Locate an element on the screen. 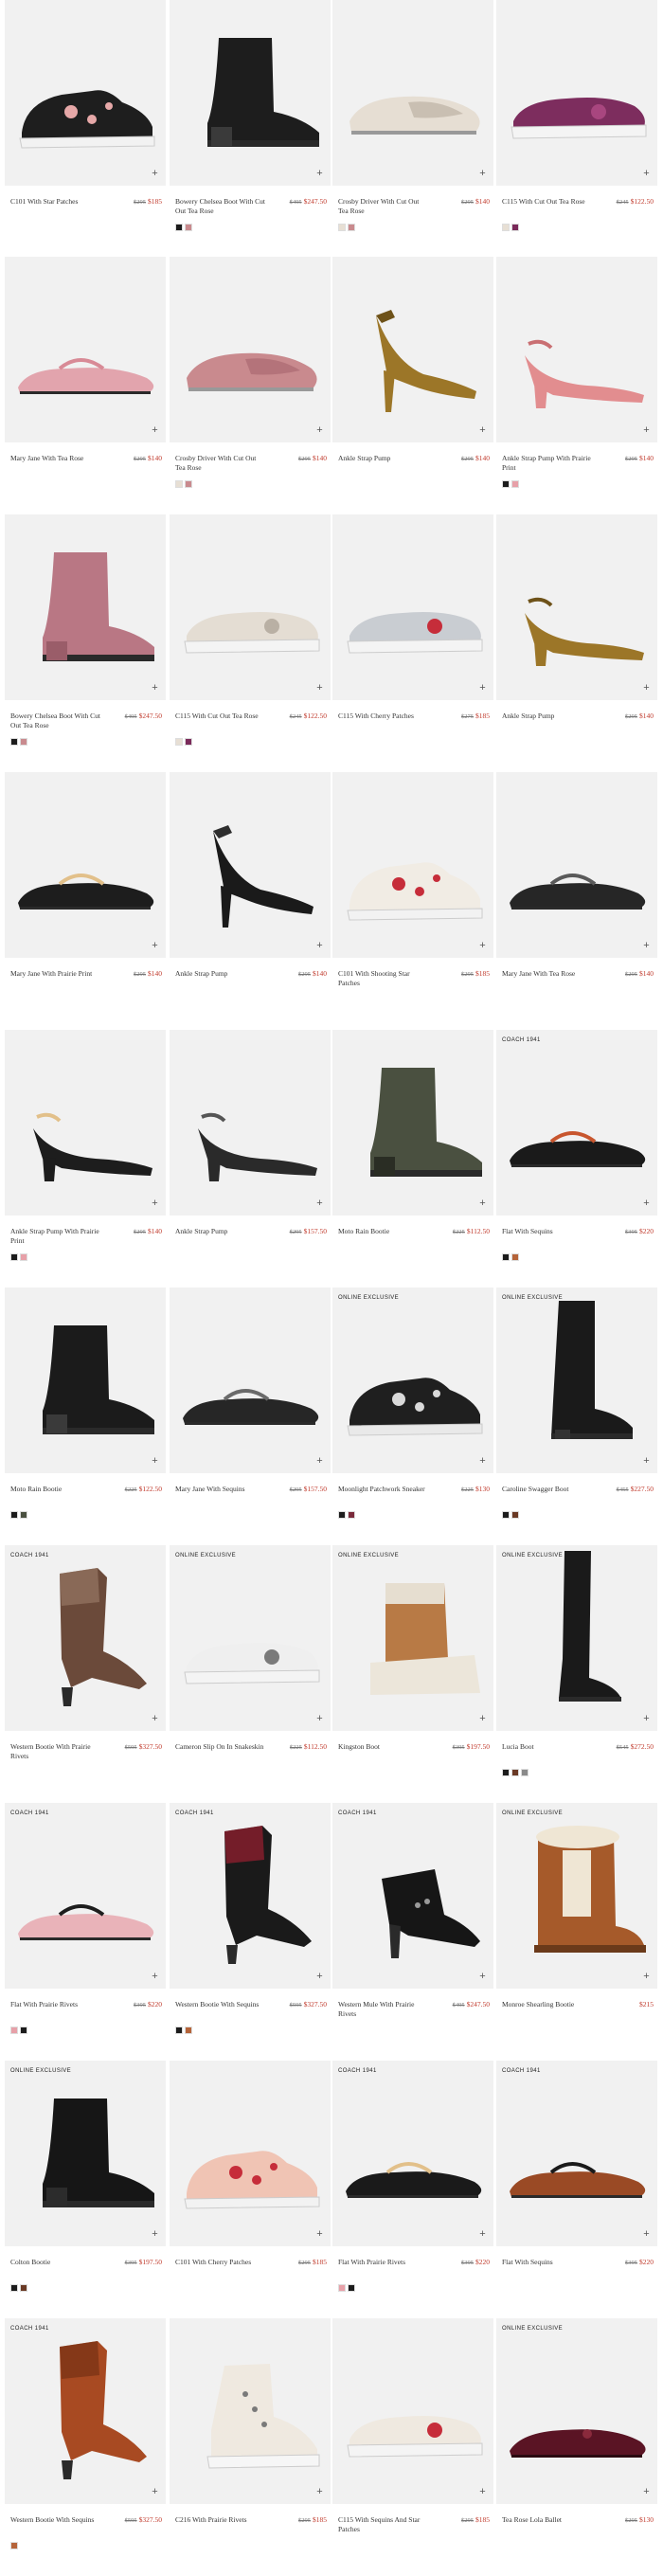 The image size is (663, 2576). product-name: Mary Jane With Tea Rose is located at coordinates (547, 974).